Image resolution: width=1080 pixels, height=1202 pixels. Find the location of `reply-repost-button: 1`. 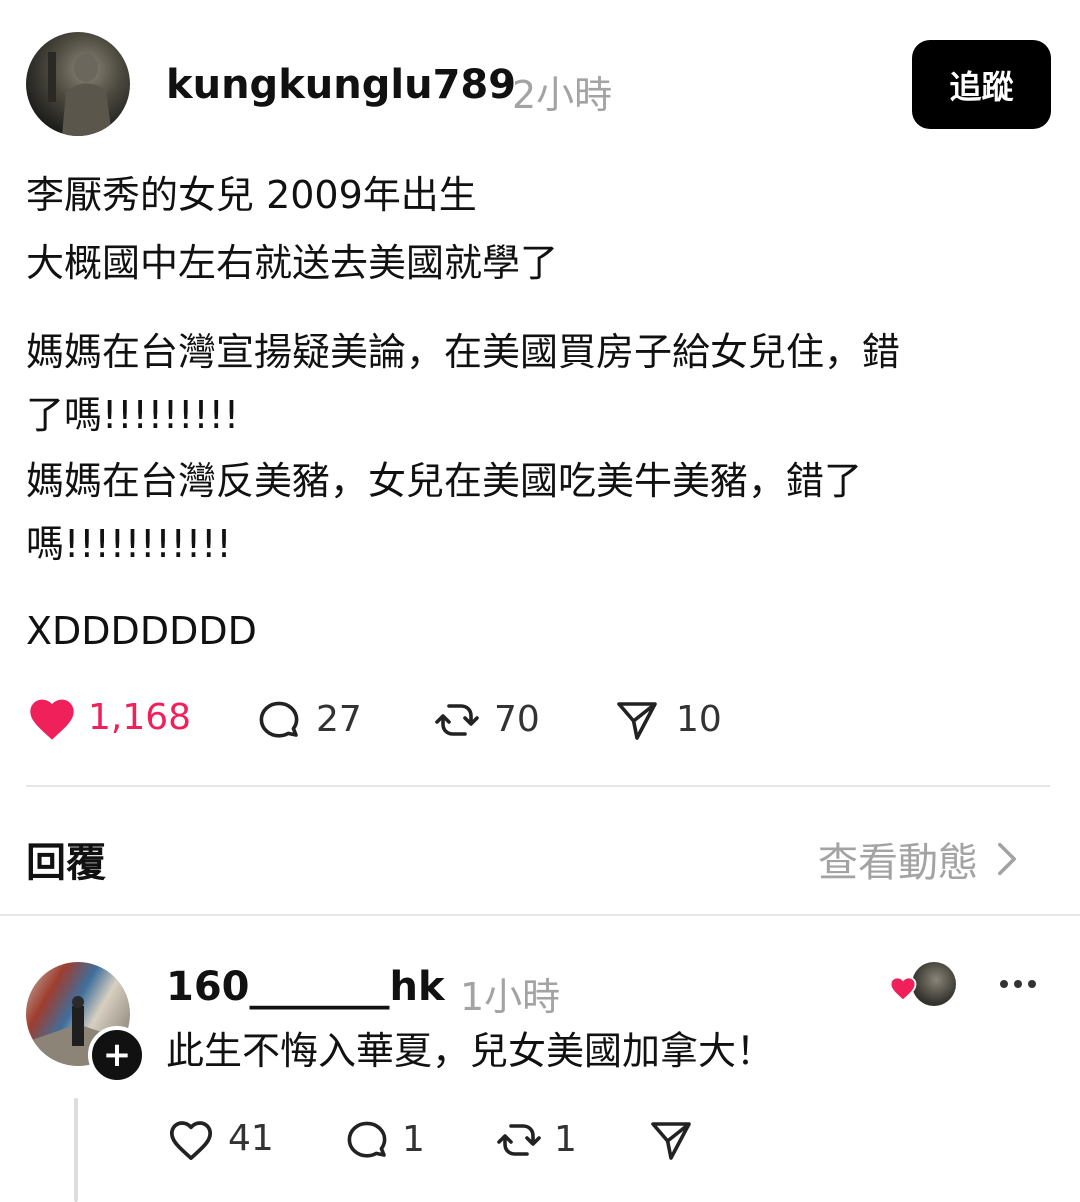

reply-repost-button: 1 is located at coordinates (535, 1140).